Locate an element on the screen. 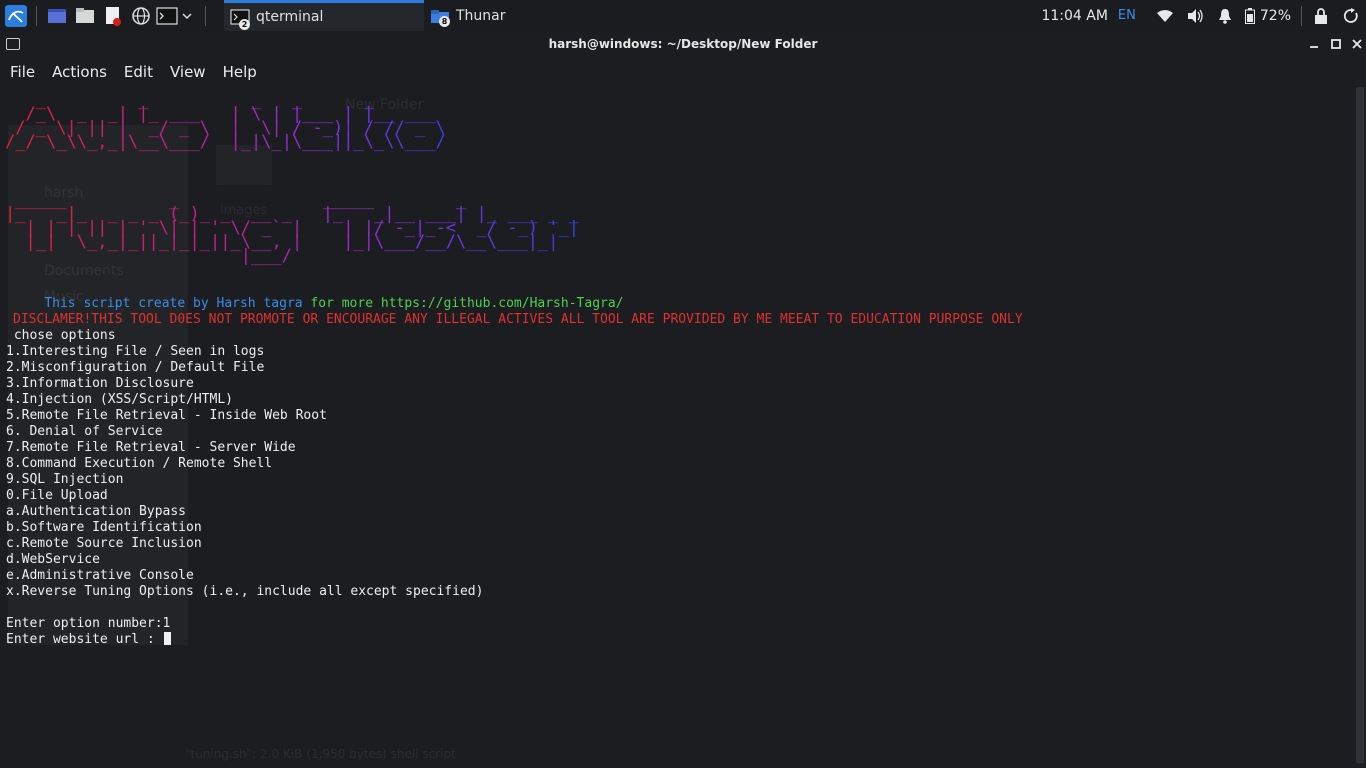 The image size is (1366, 768). menu-actions: Actions is located at coordinates (79, 72).